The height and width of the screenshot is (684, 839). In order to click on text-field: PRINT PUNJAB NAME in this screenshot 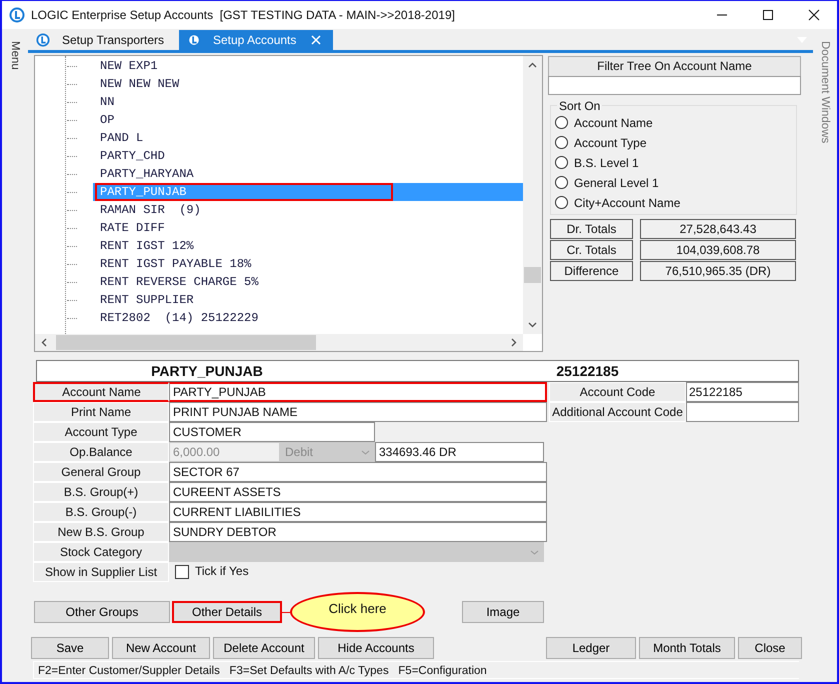, I will do `click(358, 412)`.